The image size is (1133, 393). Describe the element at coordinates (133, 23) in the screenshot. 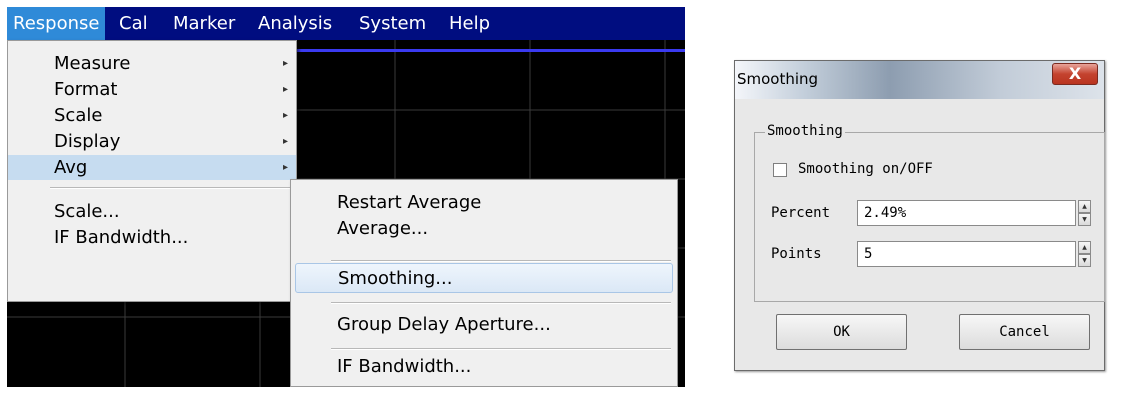

I see `menu-cal: Cal` at that location.